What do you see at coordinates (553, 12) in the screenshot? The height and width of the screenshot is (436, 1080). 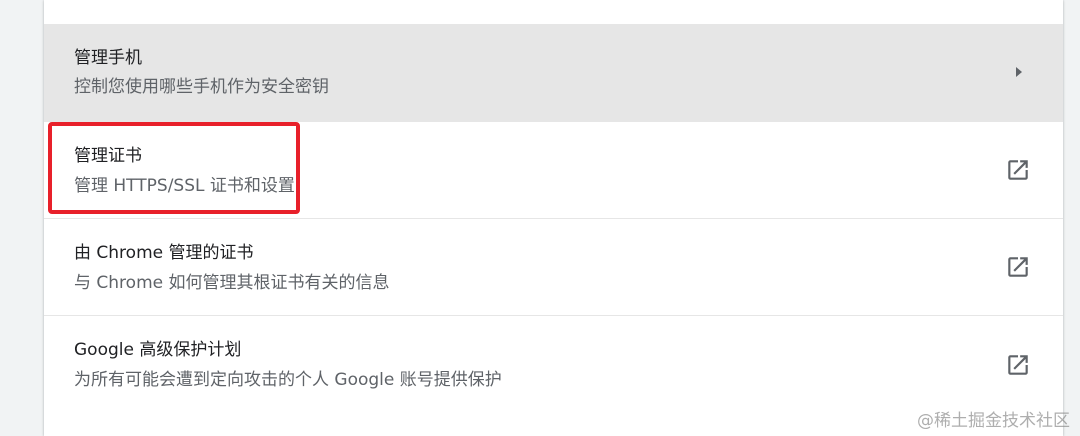 I see `blank-row-top` at bounding box center [553, 12].